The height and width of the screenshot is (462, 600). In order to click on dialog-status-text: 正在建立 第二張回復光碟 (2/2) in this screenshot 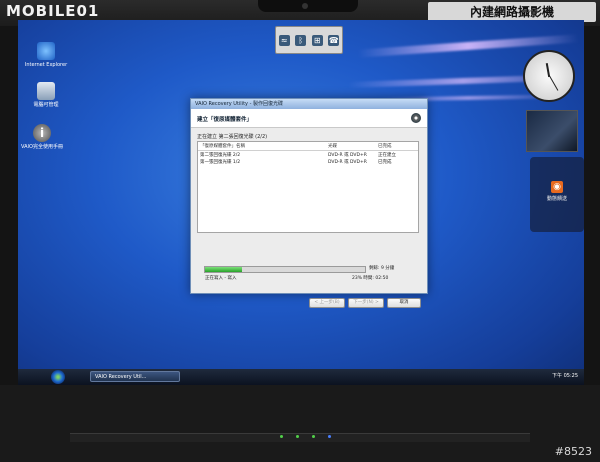, I will do `click(232, 137)`.